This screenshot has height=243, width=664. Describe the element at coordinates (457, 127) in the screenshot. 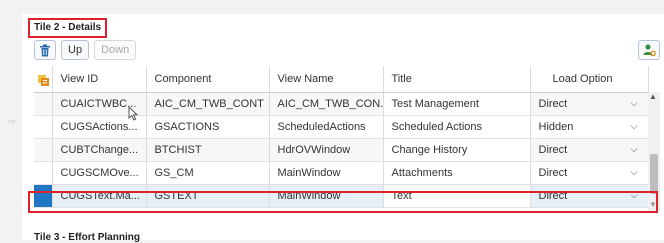

I see `title-input: Scheduled Actions` at that location.